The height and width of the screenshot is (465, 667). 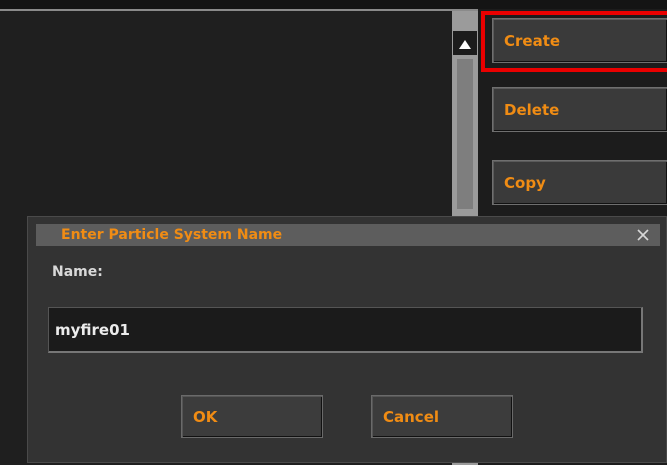 I want to click on create-button: Create, so click(x=579, y=40).